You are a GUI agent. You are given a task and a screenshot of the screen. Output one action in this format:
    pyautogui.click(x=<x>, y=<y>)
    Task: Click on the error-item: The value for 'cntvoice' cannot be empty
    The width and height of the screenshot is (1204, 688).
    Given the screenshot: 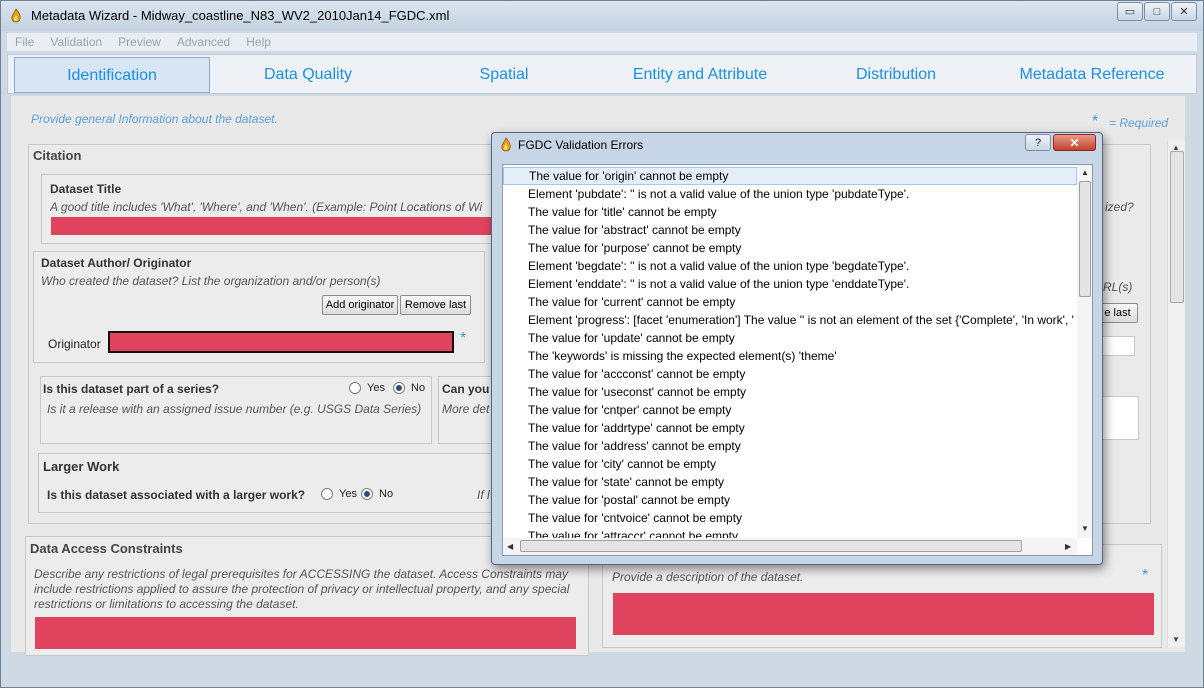 What is the action you would take?
    pyautogui.click(x=790, y=518)
    